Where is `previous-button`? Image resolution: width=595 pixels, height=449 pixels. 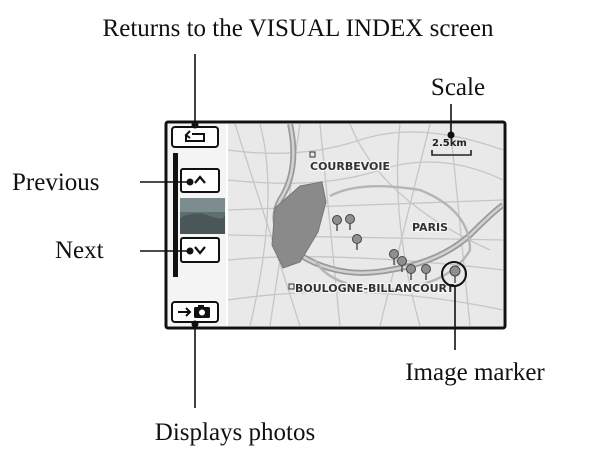 previous-button is located at coordinates (200, 180).